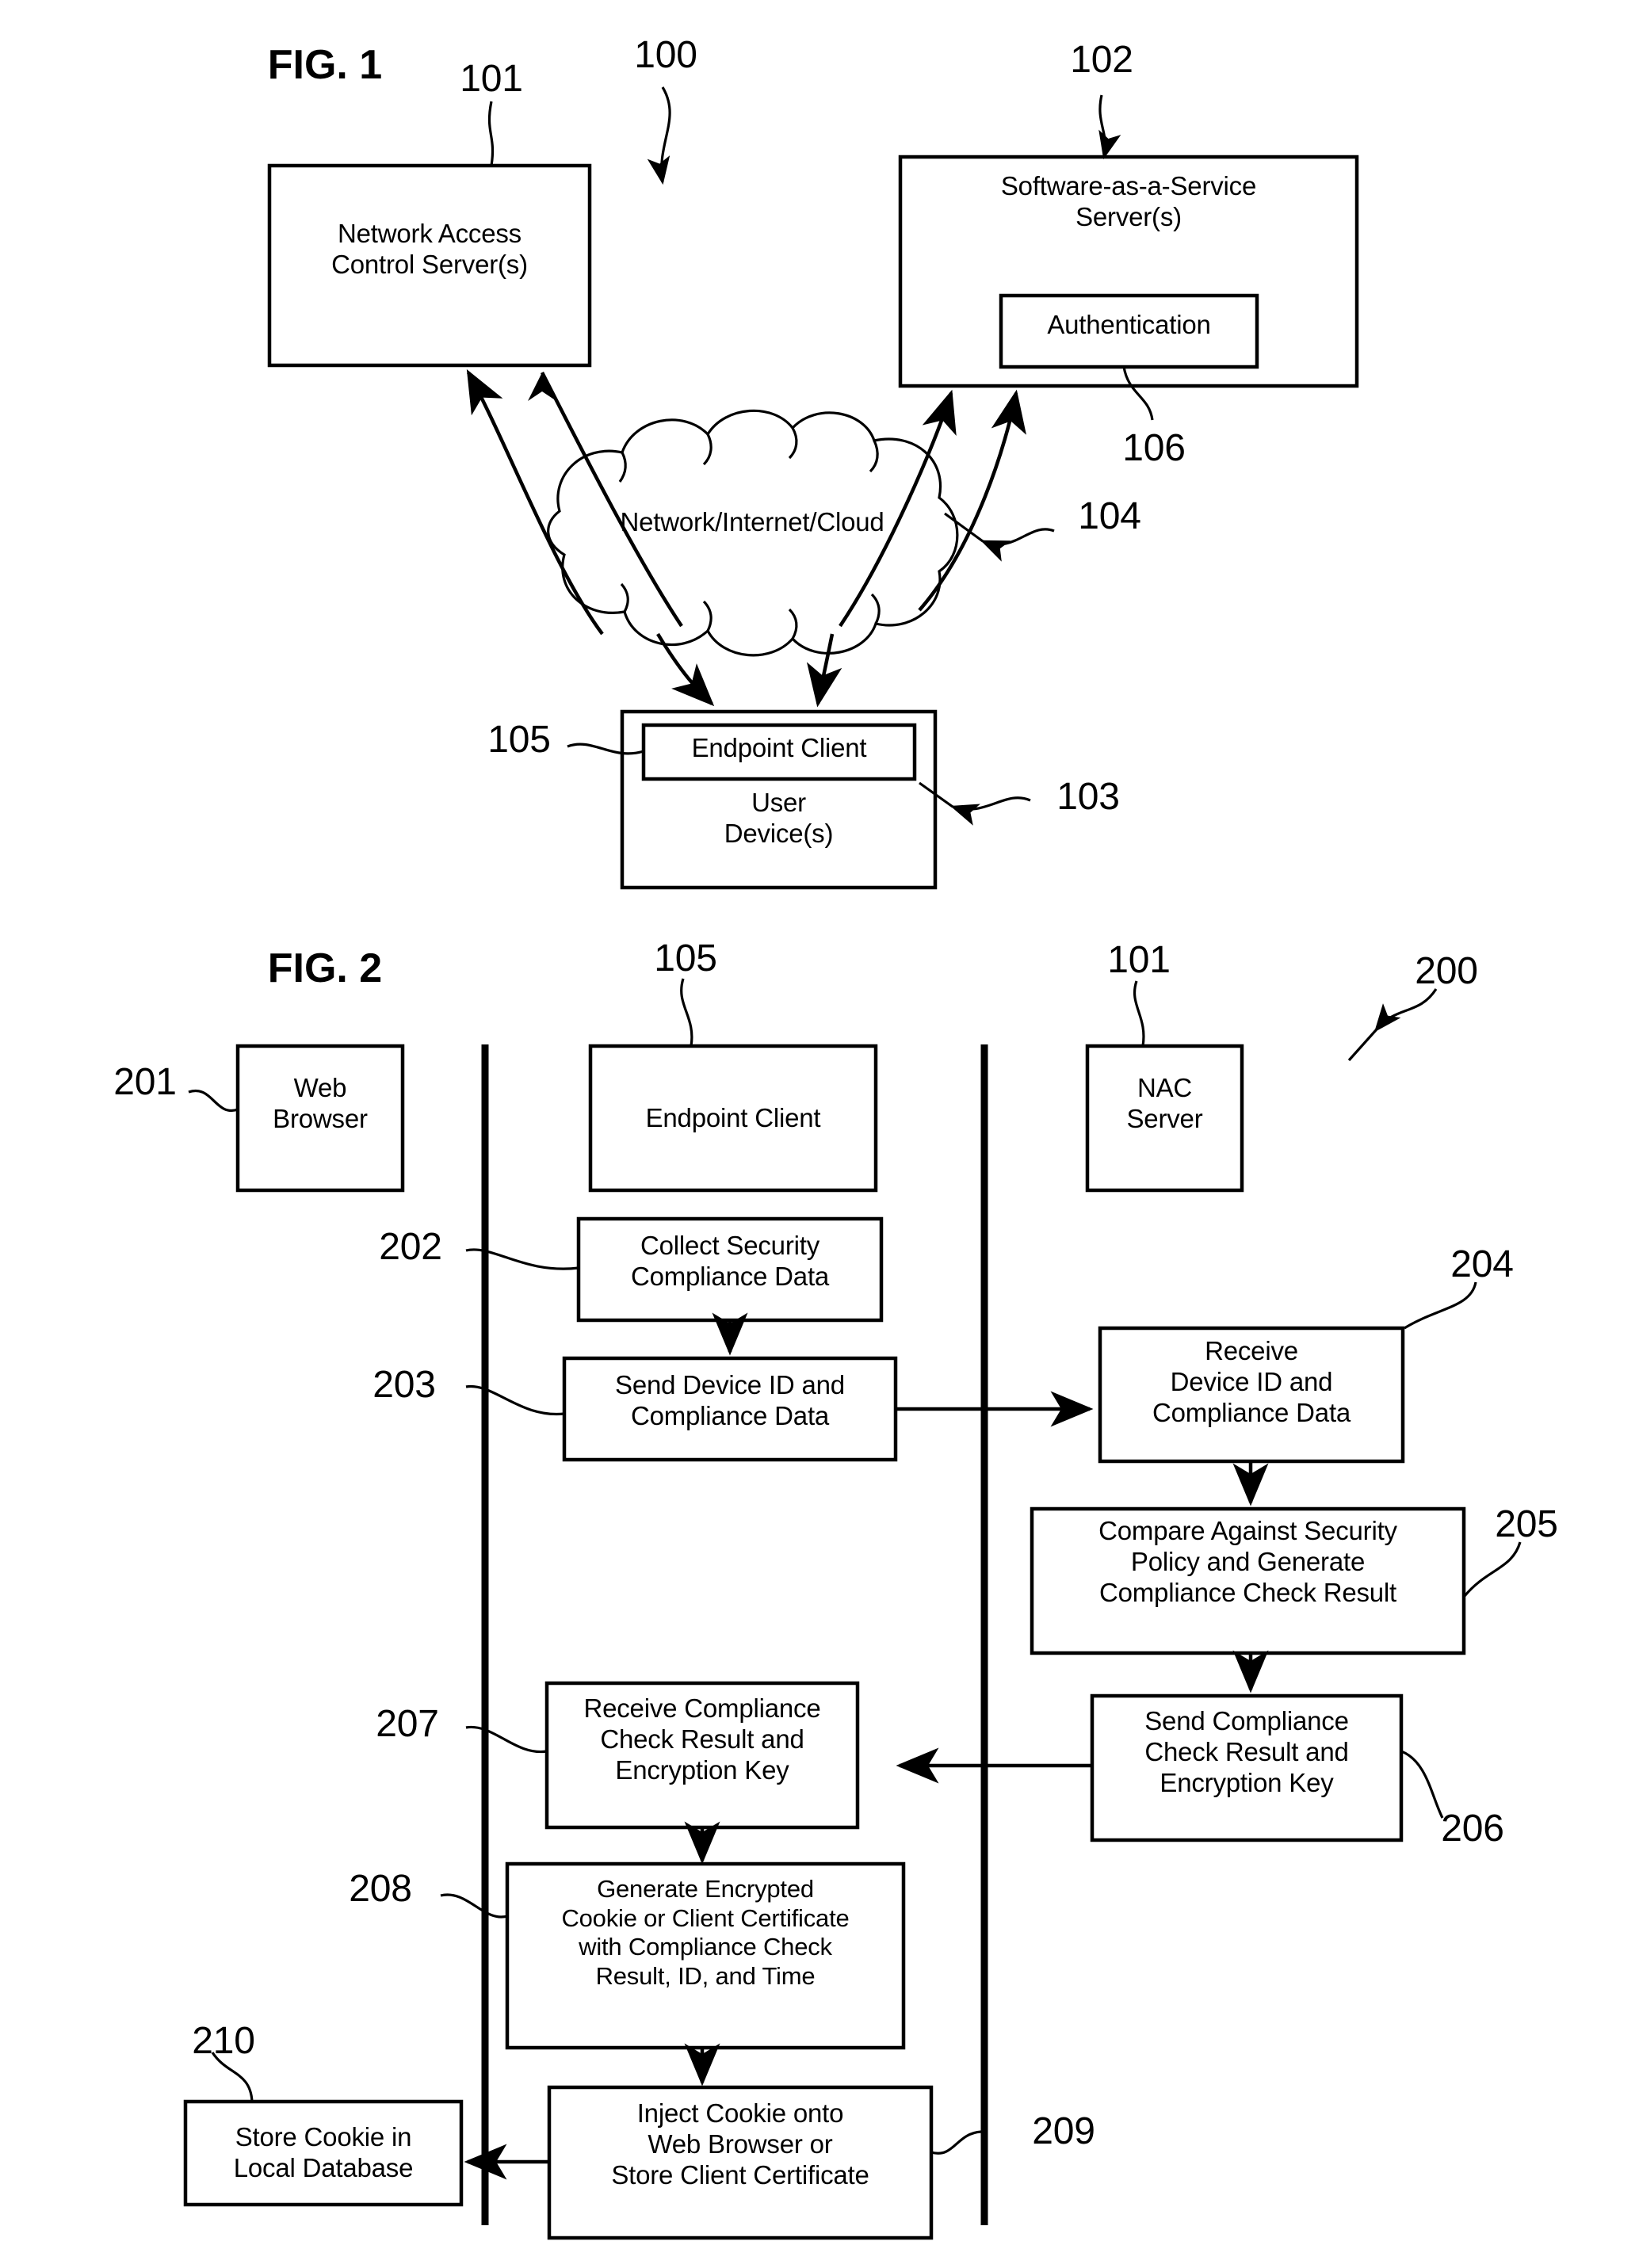  Describe the element at coordinates (325, 968) in the screenshot. I see `figure-2-title: FIG. 2` at that location.